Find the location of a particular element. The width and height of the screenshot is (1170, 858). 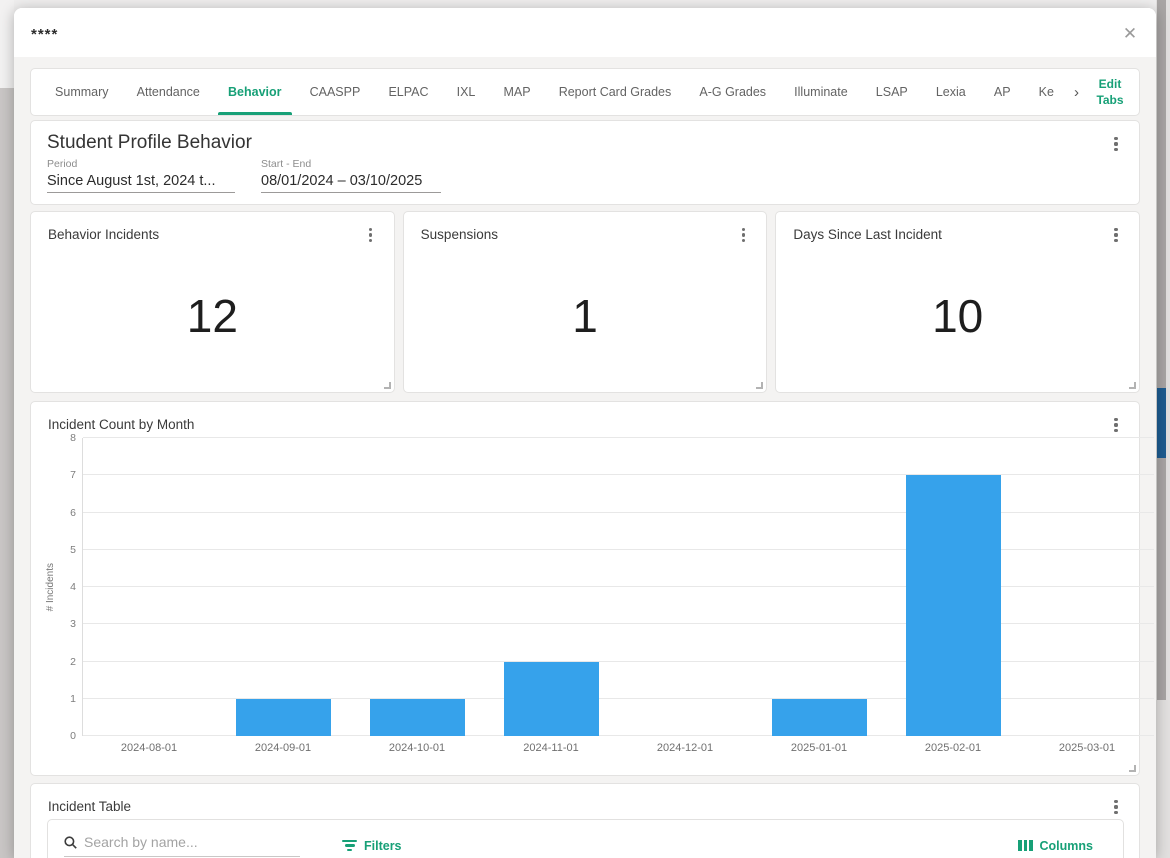

background-page-right-edge is located at coordinates (1163, 429).